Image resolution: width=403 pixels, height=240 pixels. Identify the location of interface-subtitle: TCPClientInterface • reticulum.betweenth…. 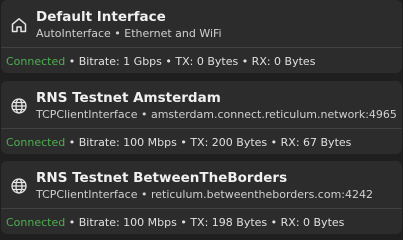
(204, 194).